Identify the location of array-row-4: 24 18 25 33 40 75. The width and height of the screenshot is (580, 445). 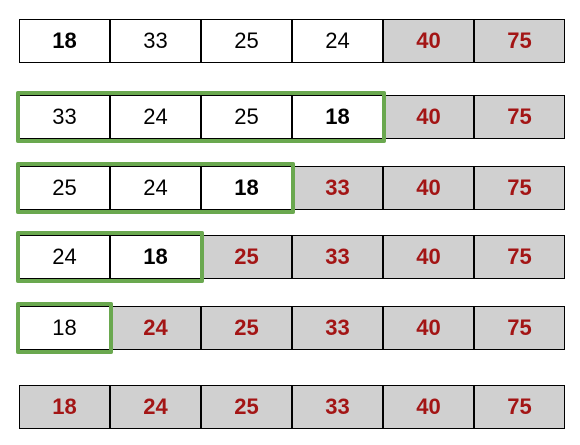
(291, 257).